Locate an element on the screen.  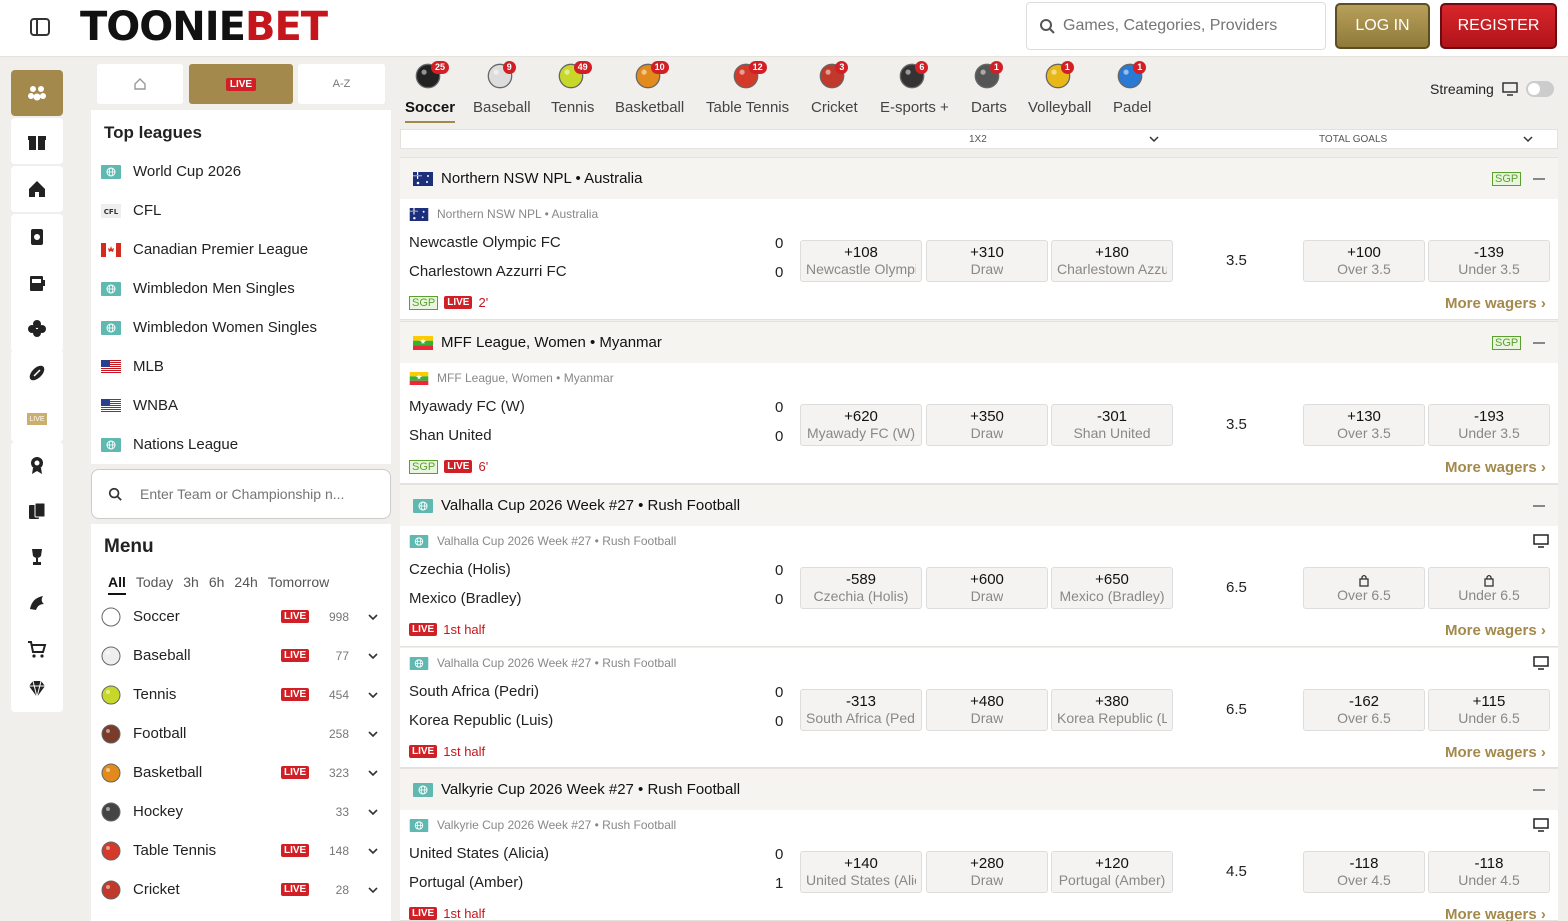
team-search is located at coordinates (241, 494).